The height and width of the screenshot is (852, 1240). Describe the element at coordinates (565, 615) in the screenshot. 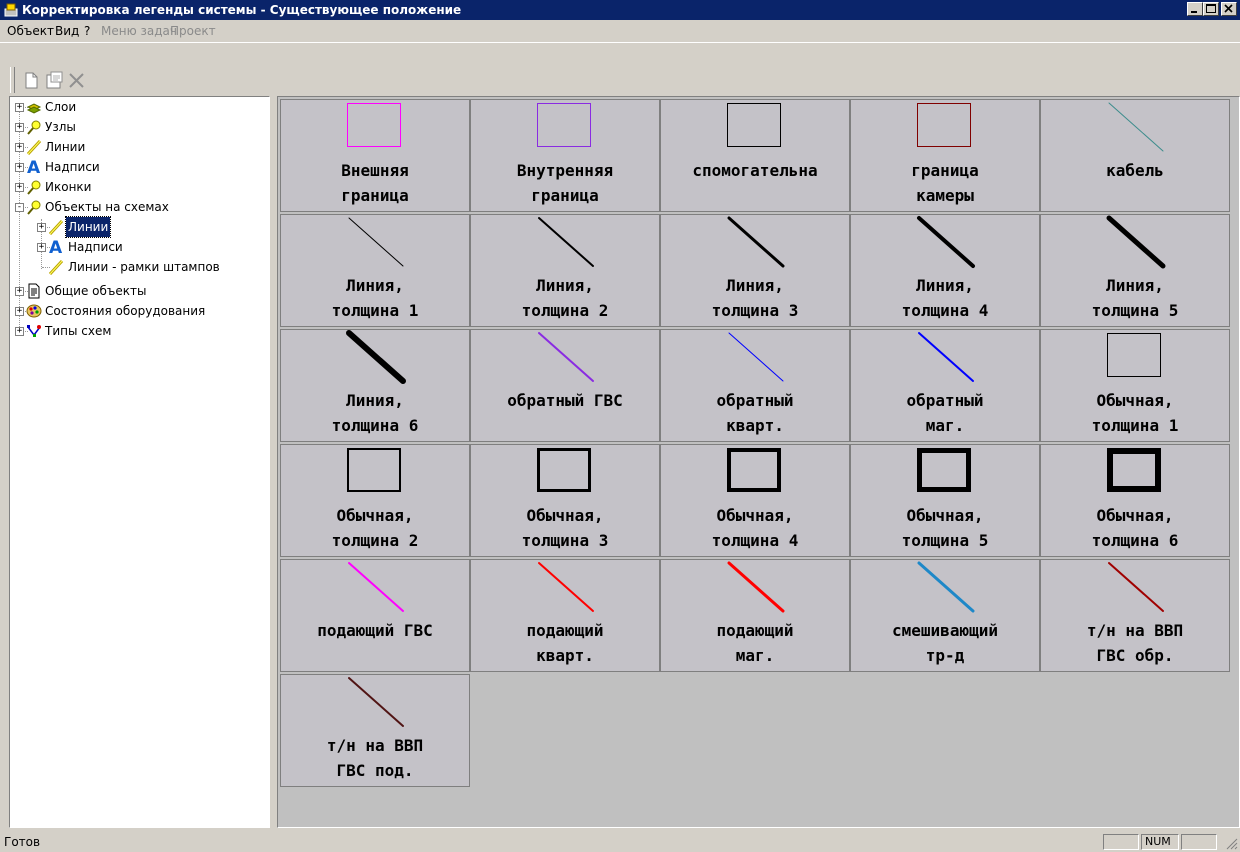

I see `legend-cell: подающий кварт.` at that location.